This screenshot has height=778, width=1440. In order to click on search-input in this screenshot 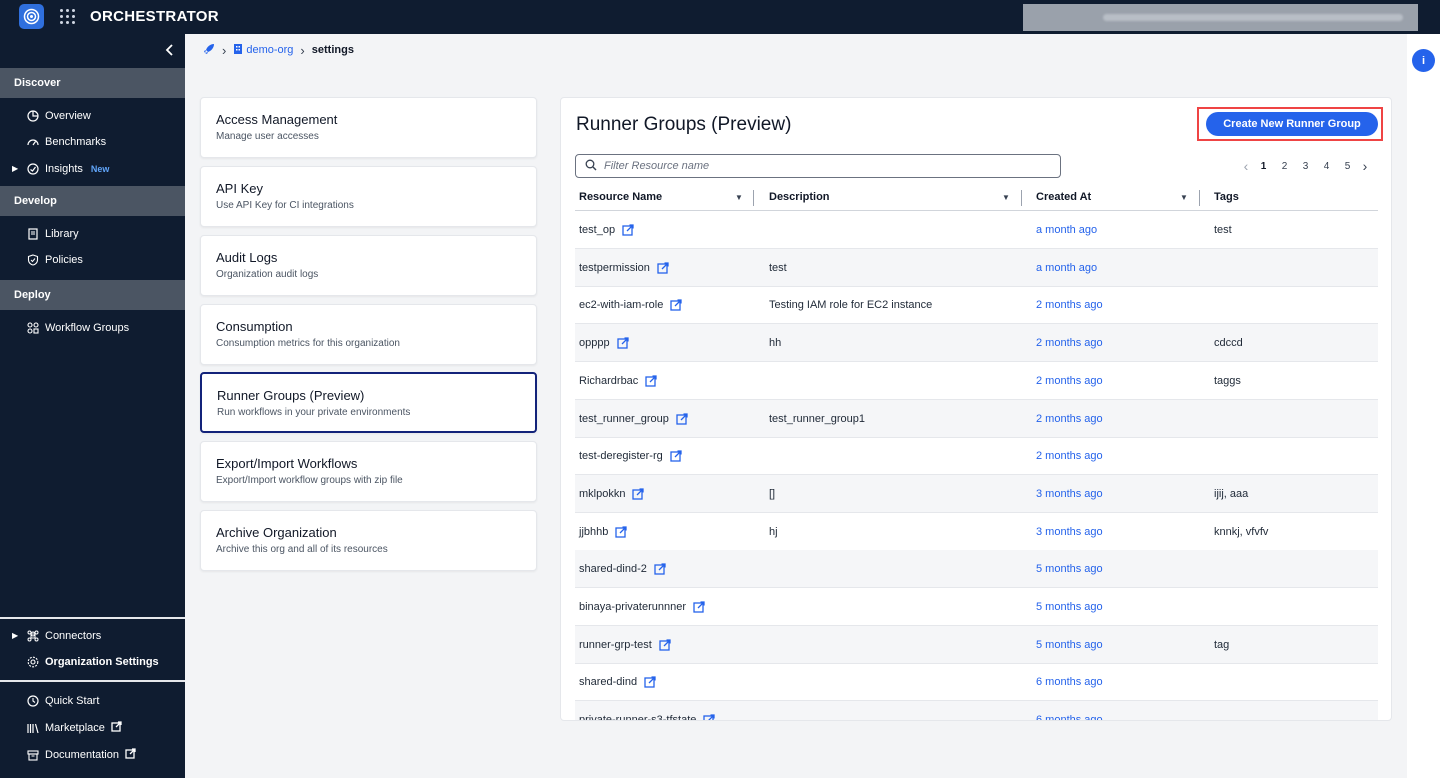, I will do `click(824, 166)`.